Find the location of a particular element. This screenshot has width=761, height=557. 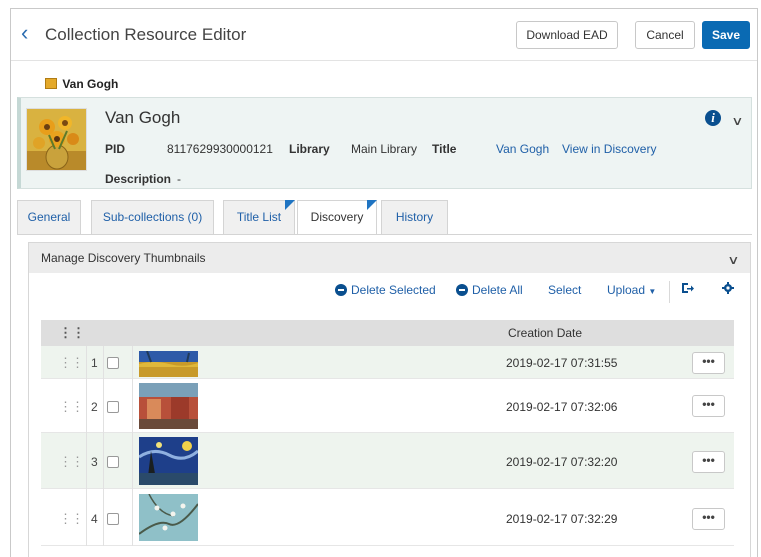

export-icon is located at coordinates (687, 289).